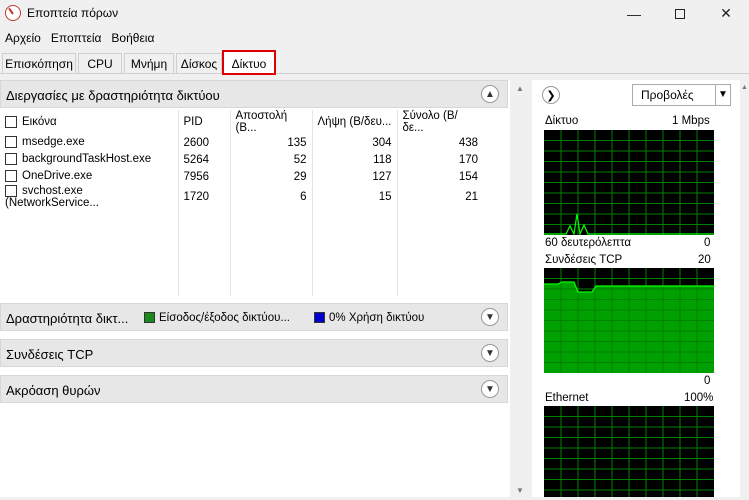 The width and height of the screenshot is (749, 500). What do you see at coordinates (241, 159) in the screenshot?
I see `table-row: backgroundTaskHost.exe 5264 52 118 170` at bounding box center [241, 159].